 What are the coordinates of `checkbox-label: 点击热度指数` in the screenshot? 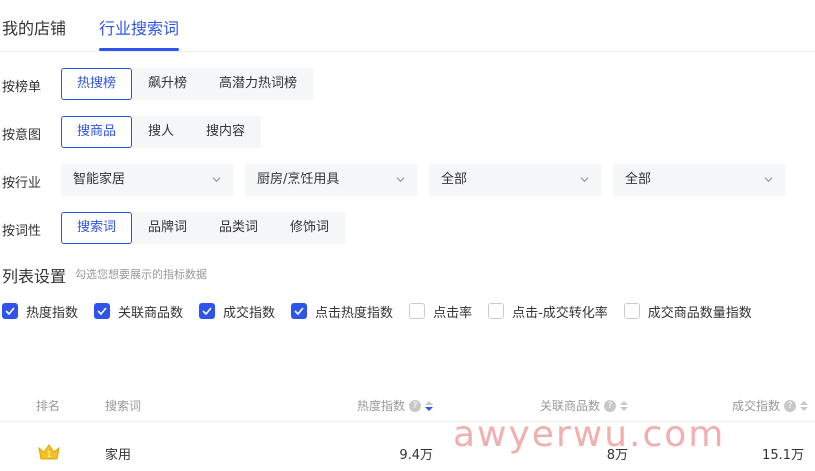 It's located at (354, 313).